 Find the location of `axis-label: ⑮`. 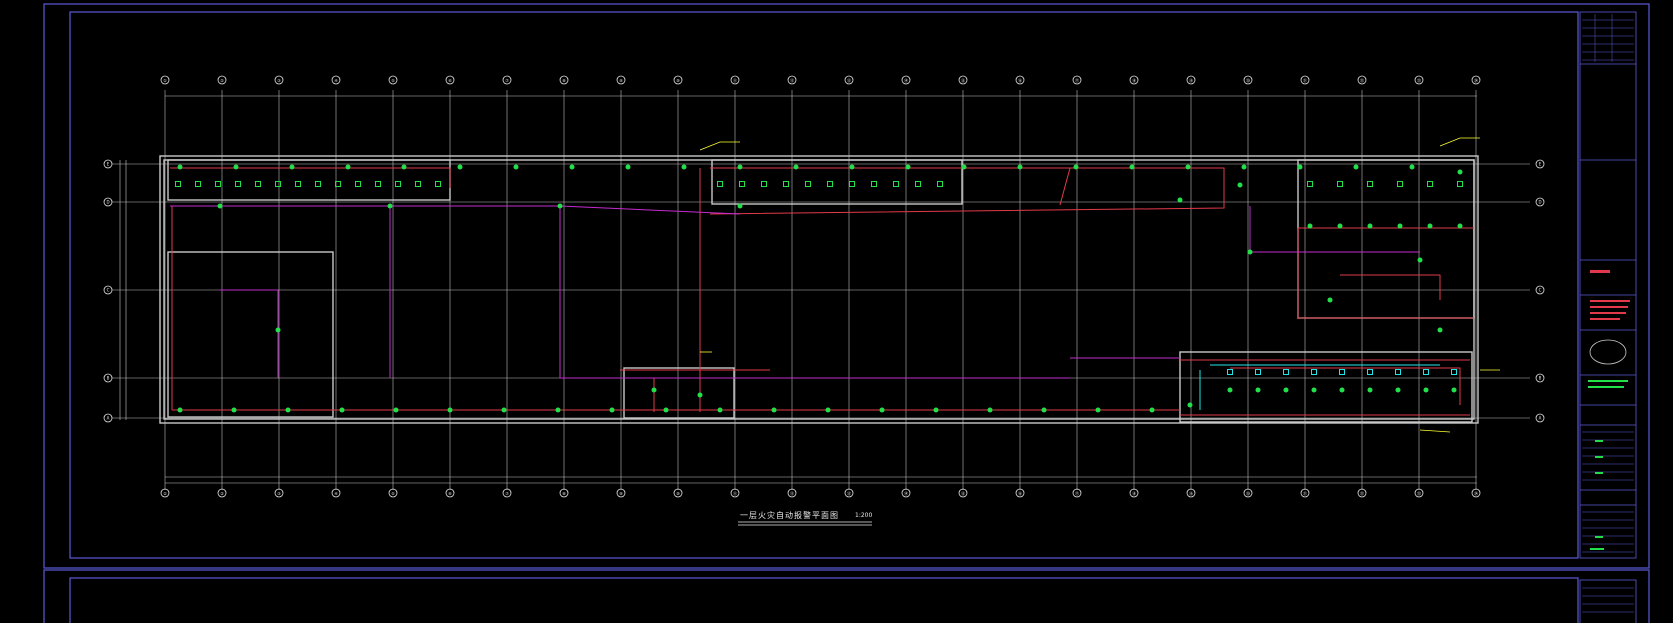

axis-label: ⑮ is located at coordinates (963, 493).